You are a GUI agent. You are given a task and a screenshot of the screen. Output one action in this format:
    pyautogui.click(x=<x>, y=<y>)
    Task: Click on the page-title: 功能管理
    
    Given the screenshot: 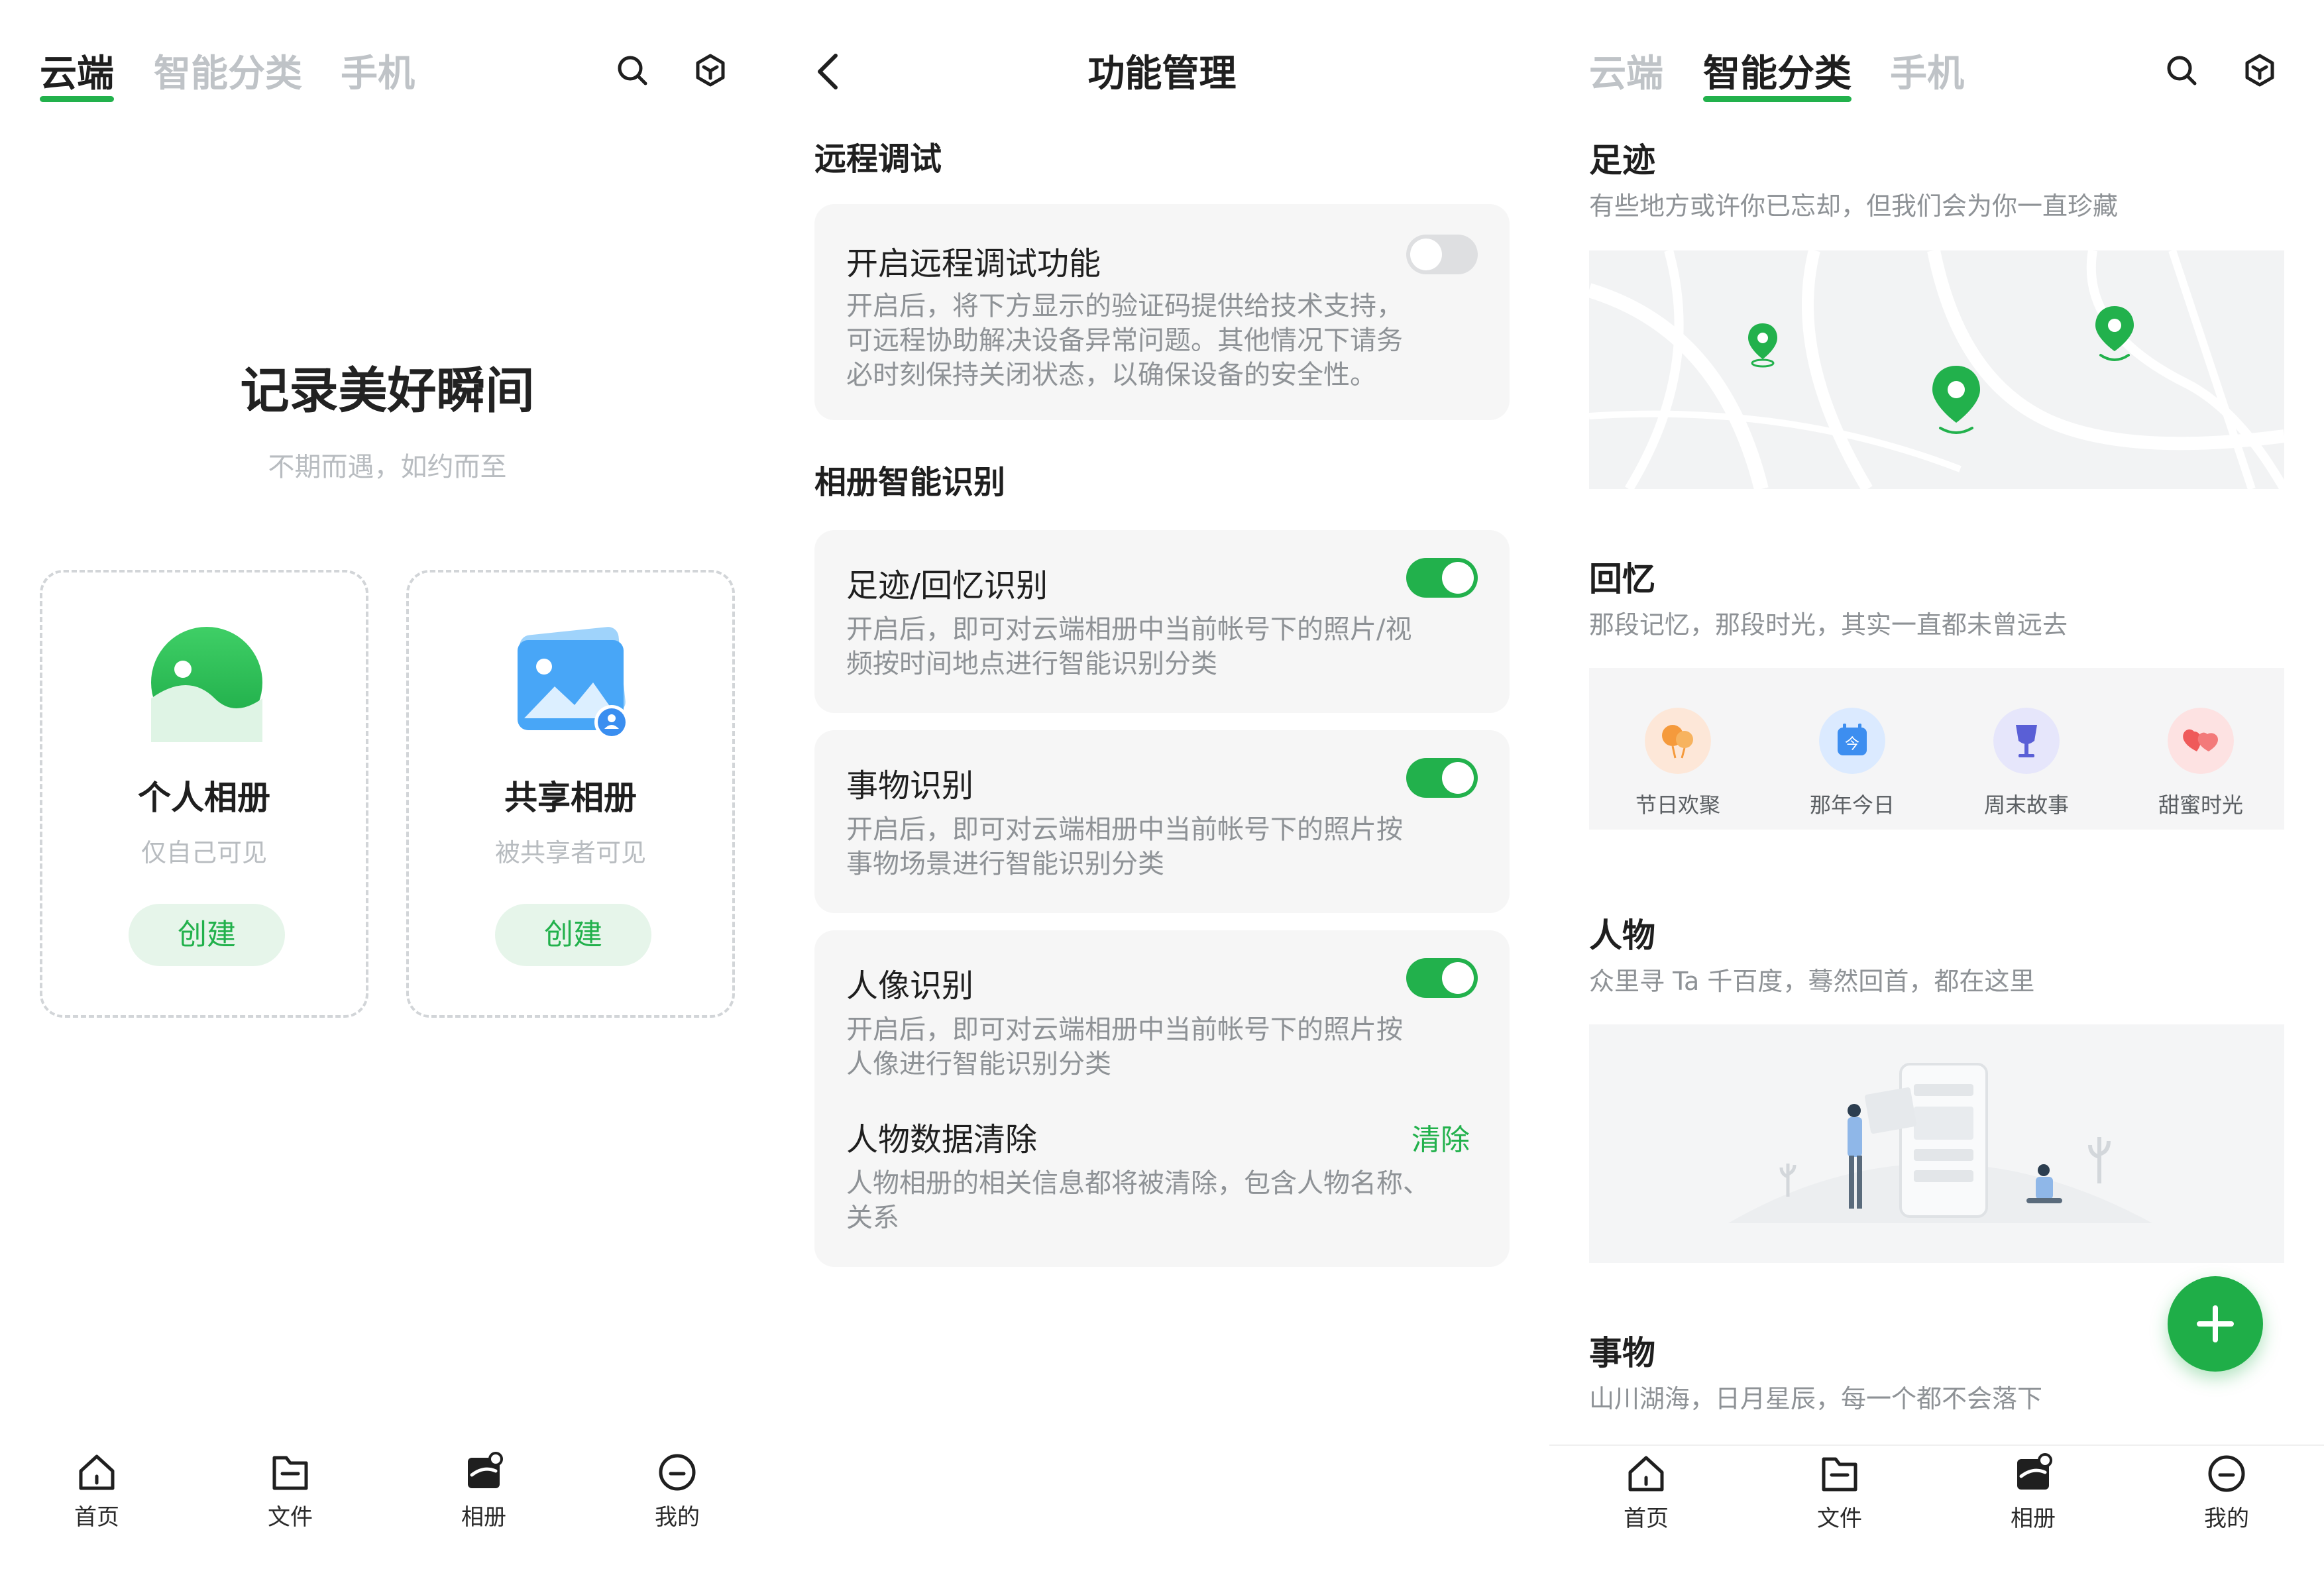 What is the action you would take?
    pyautogui.click(x=1162, y=73)
    